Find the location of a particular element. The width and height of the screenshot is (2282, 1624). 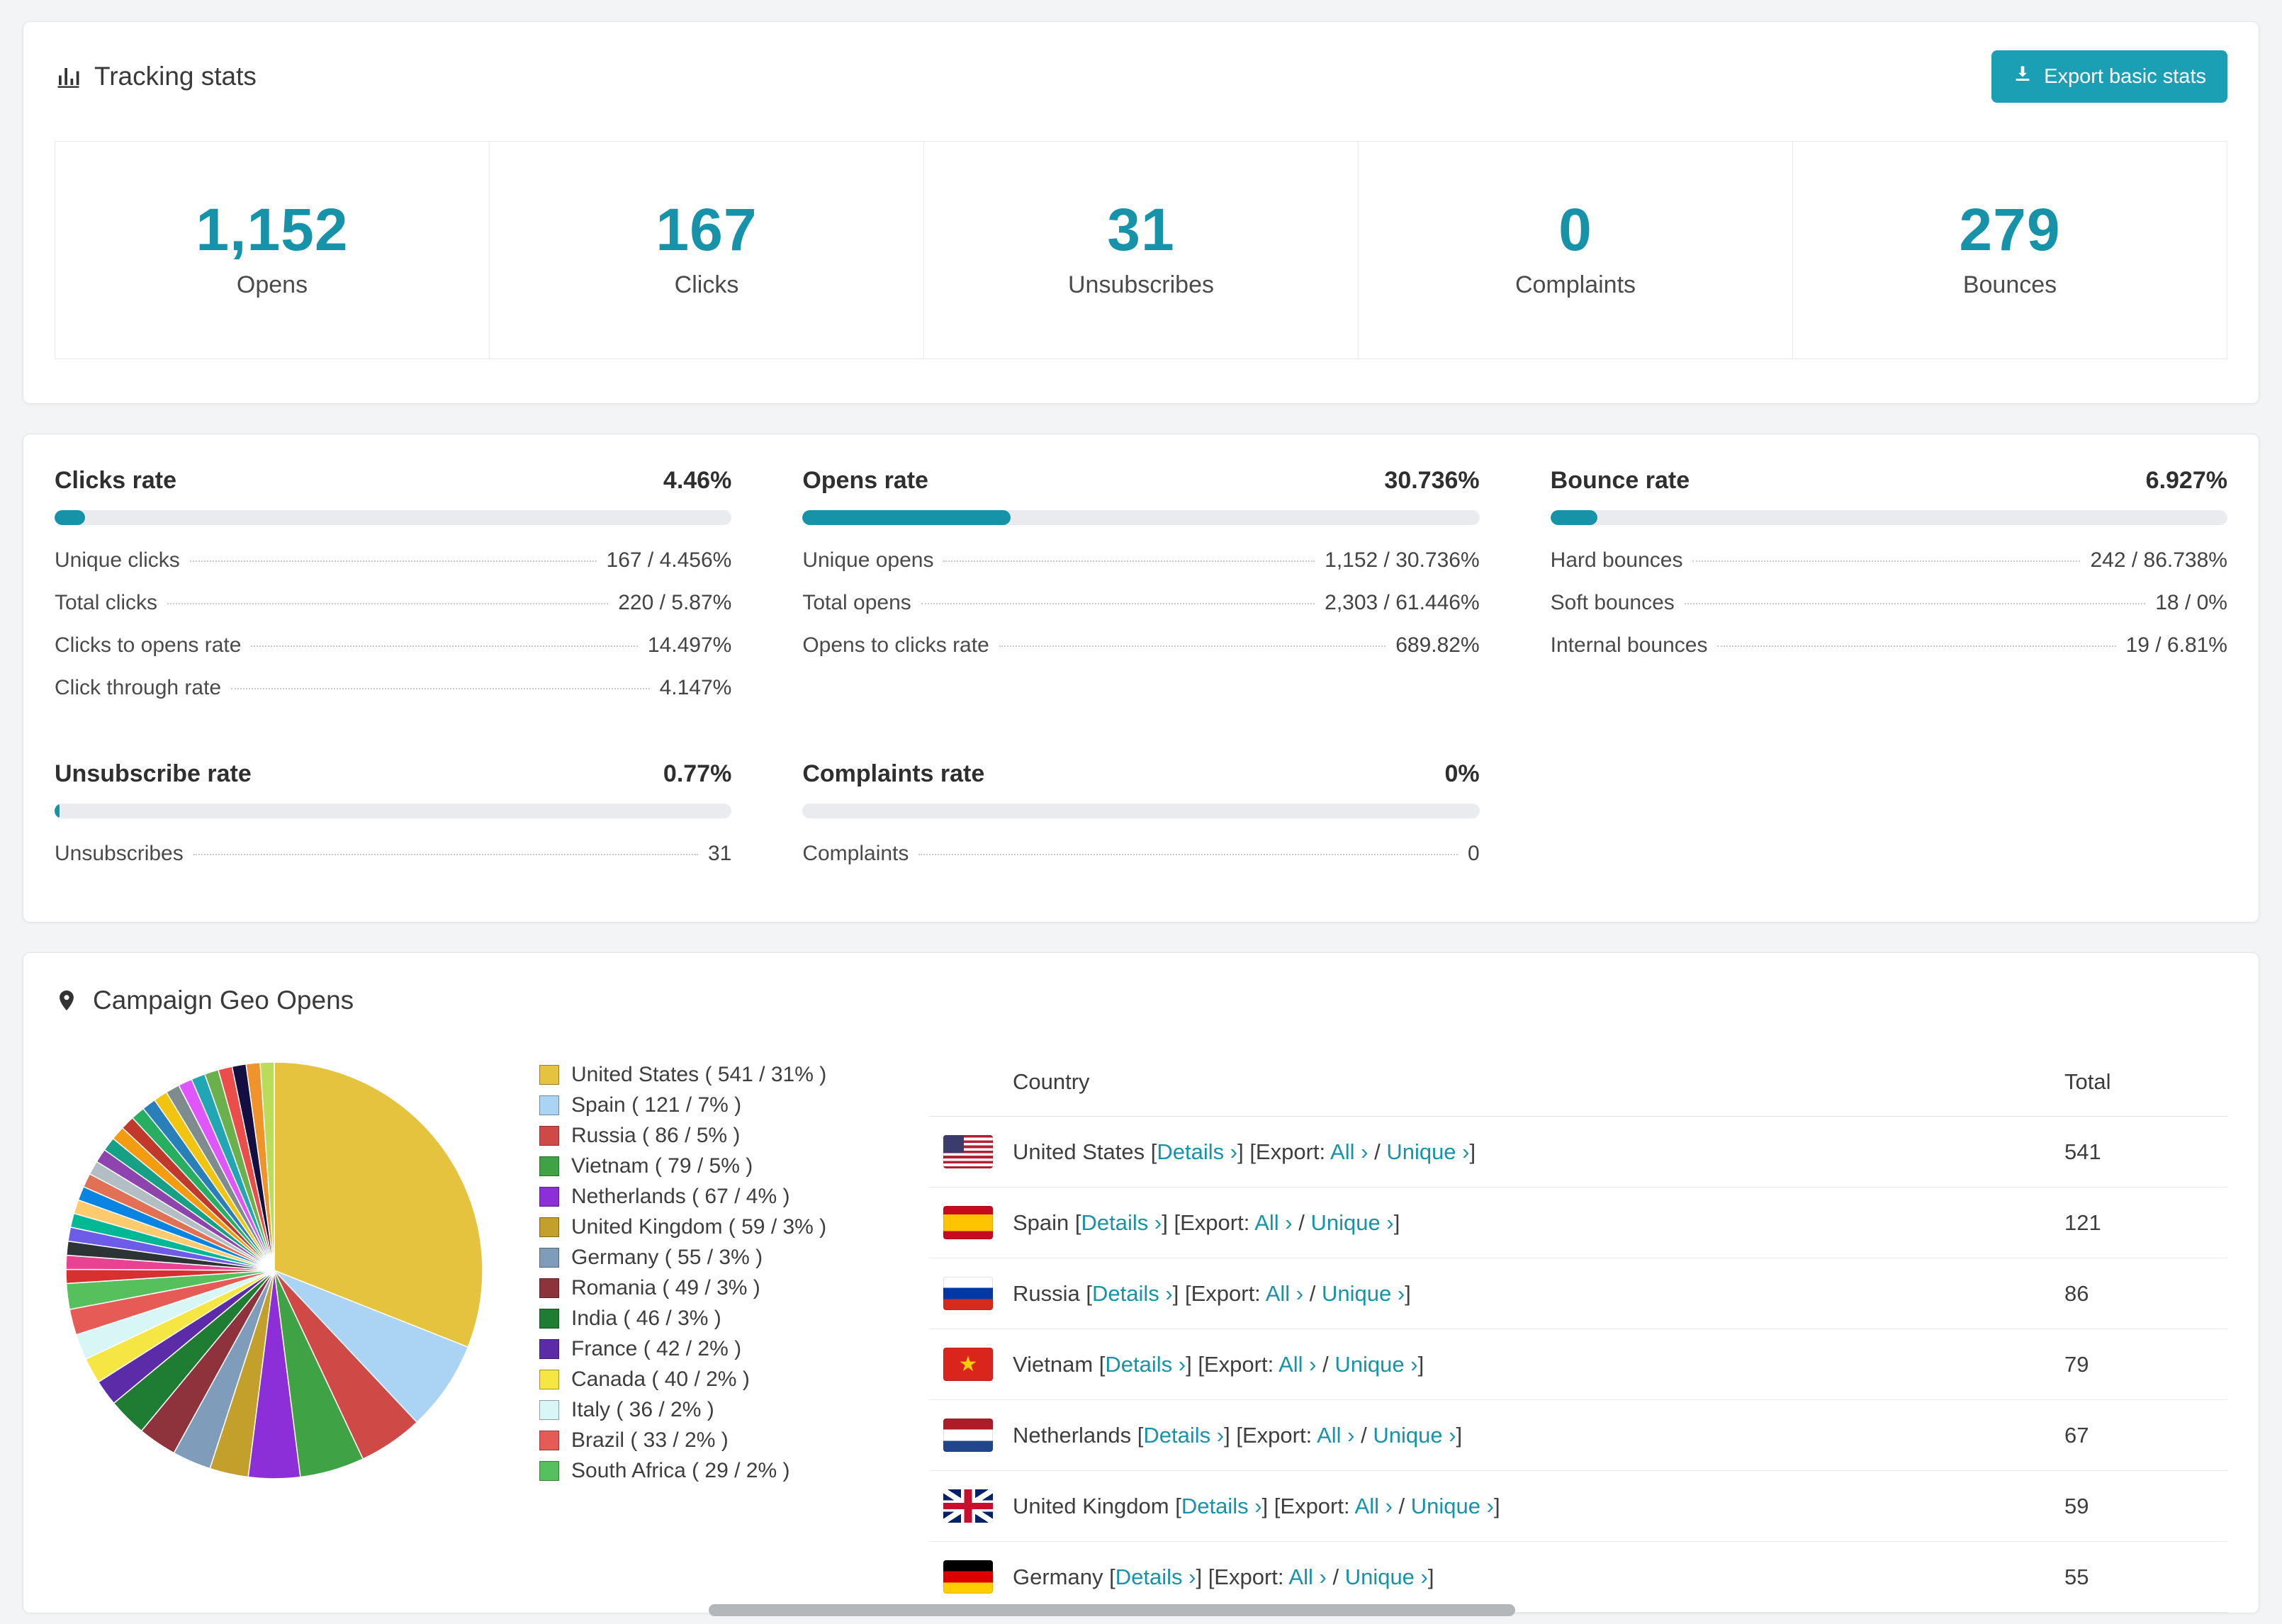

legend-label: Italy ( 36 / 2% ) is located at coordinates (642, 1409).